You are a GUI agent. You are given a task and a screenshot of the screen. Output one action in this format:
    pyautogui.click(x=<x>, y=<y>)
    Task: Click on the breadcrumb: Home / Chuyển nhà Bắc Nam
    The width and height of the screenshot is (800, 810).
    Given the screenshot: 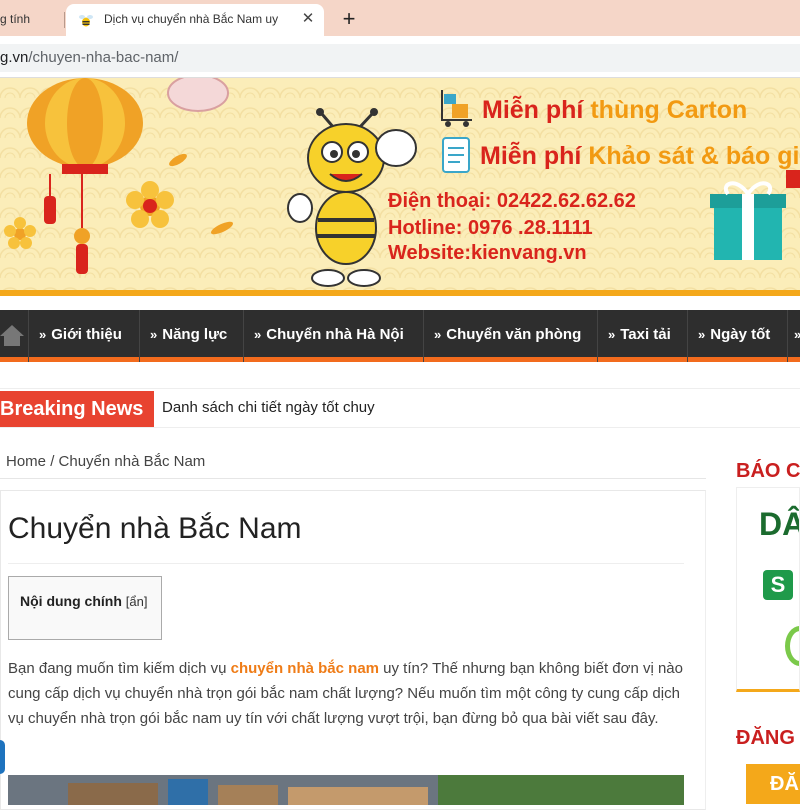 What is the action you would take?
    pyautogui.click(x=105, y=461)
    